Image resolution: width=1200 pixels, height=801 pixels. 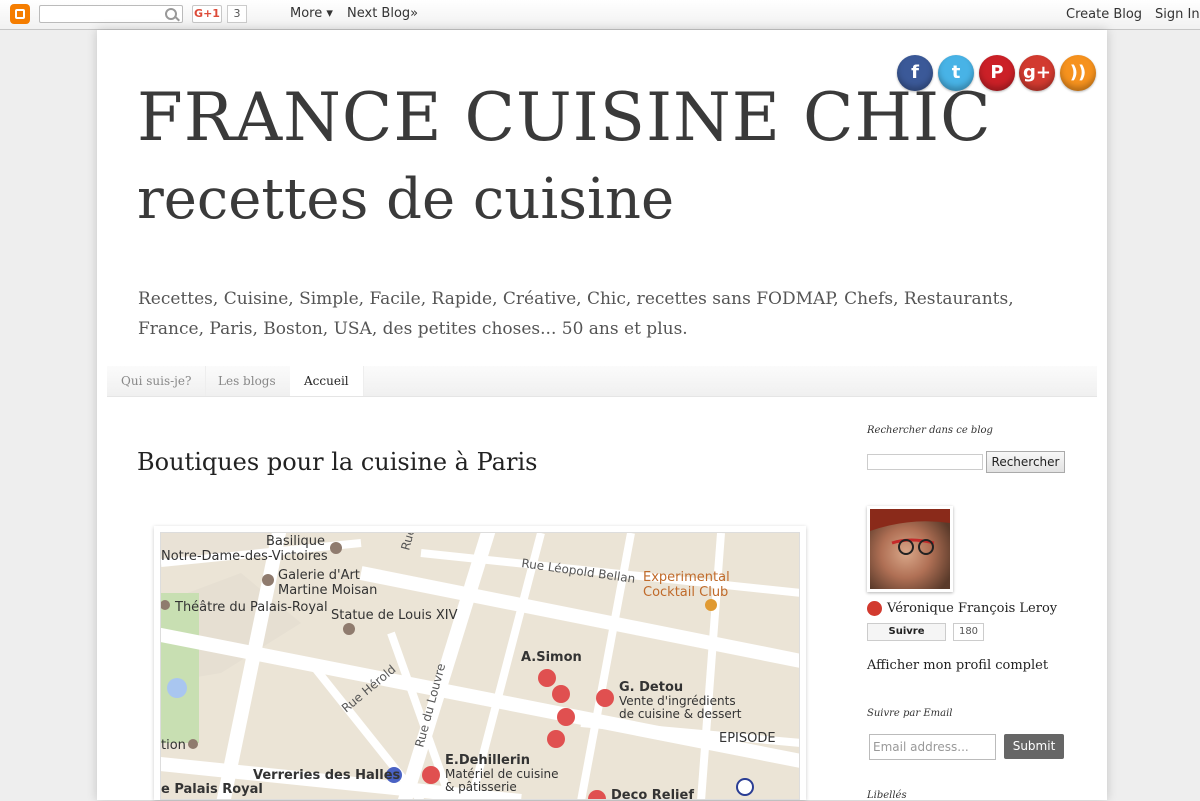 What do you see at coordinates (247, 381) in the screenshot?
I see `tab-les-blogs: Les blogs` at bounding box center [247, 381].